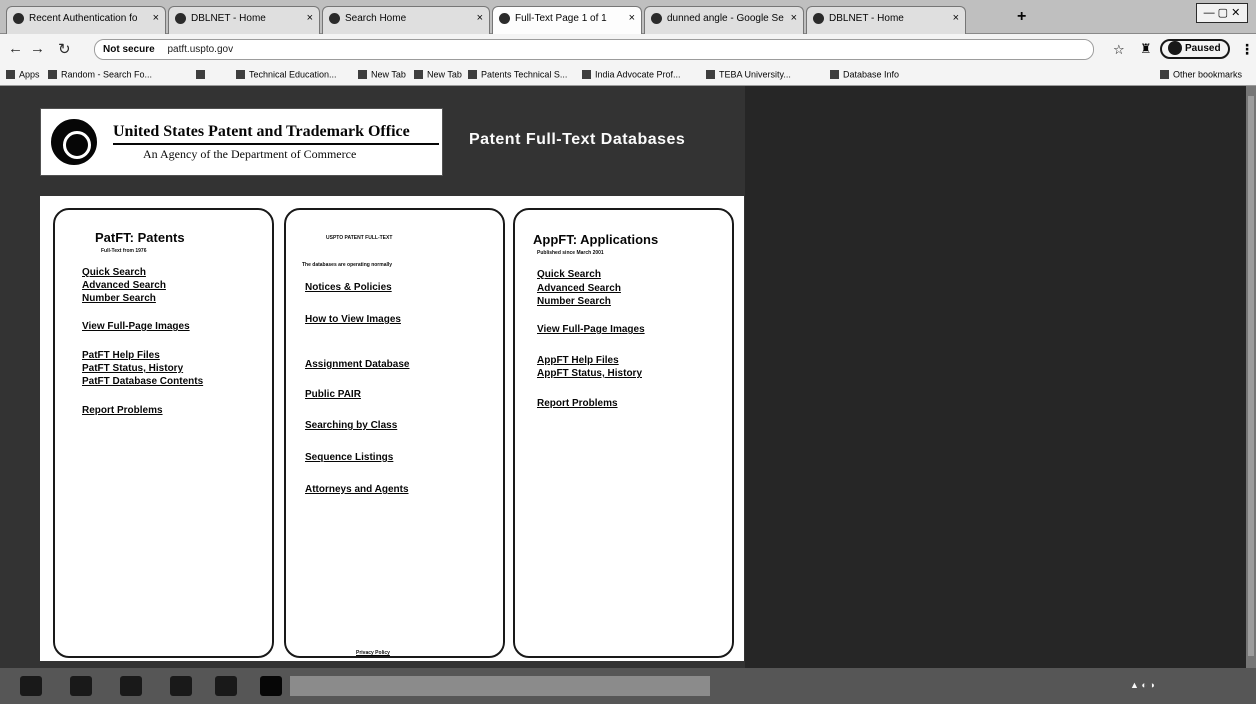 The image size is (1256, 704). Describe the element at coordinates (1222, 13) in the screenshot. I see `window-controls: — ▢ ✕` at that location.